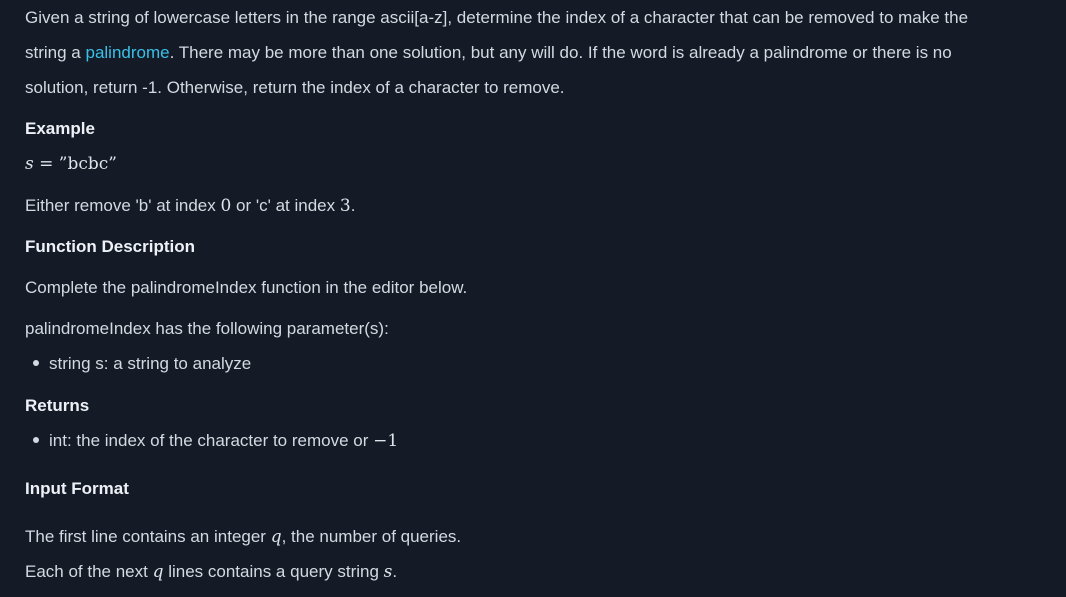 The height and width of the screenshot is (597, 1066). I want to click on function-description-heading: Function Description, so click(110, 246).